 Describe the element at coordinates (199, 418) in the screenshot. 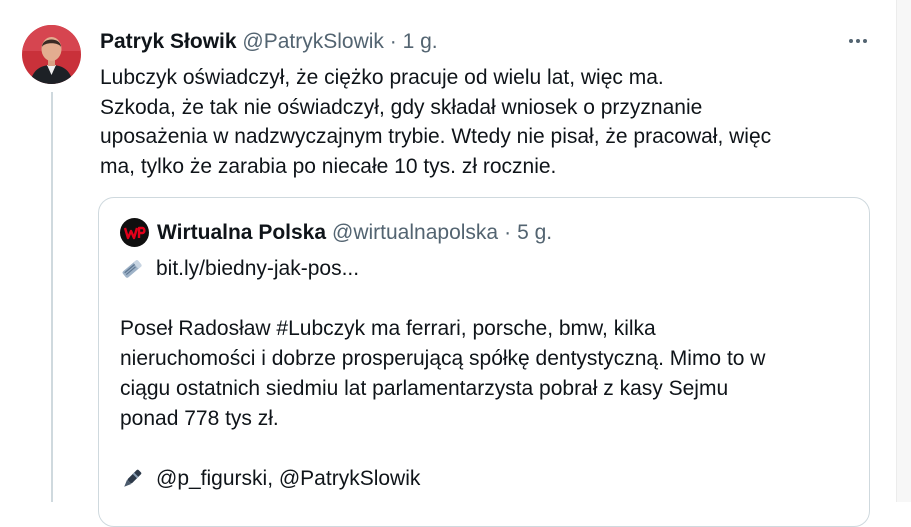

I see `quote-body-line: ponad 778 tys zł.` at that location.